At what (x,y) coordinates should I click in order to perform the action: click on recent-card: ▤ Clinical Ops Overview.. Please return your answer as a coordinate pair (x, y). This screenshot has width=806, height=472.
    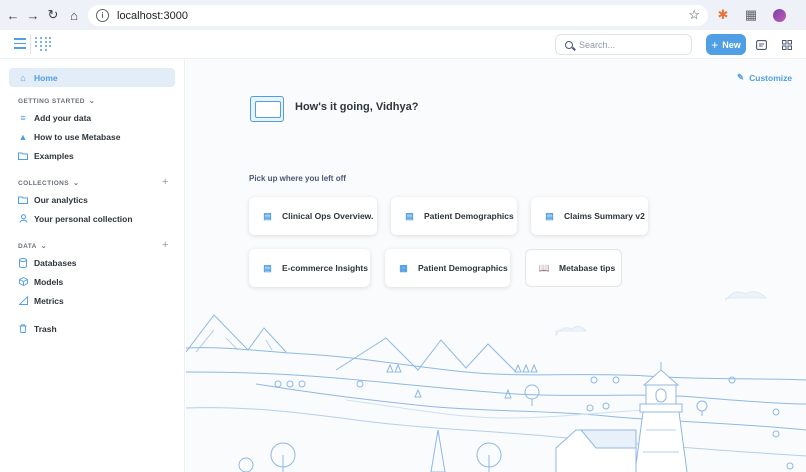
    Looking at the image, I should click on (313, 216).